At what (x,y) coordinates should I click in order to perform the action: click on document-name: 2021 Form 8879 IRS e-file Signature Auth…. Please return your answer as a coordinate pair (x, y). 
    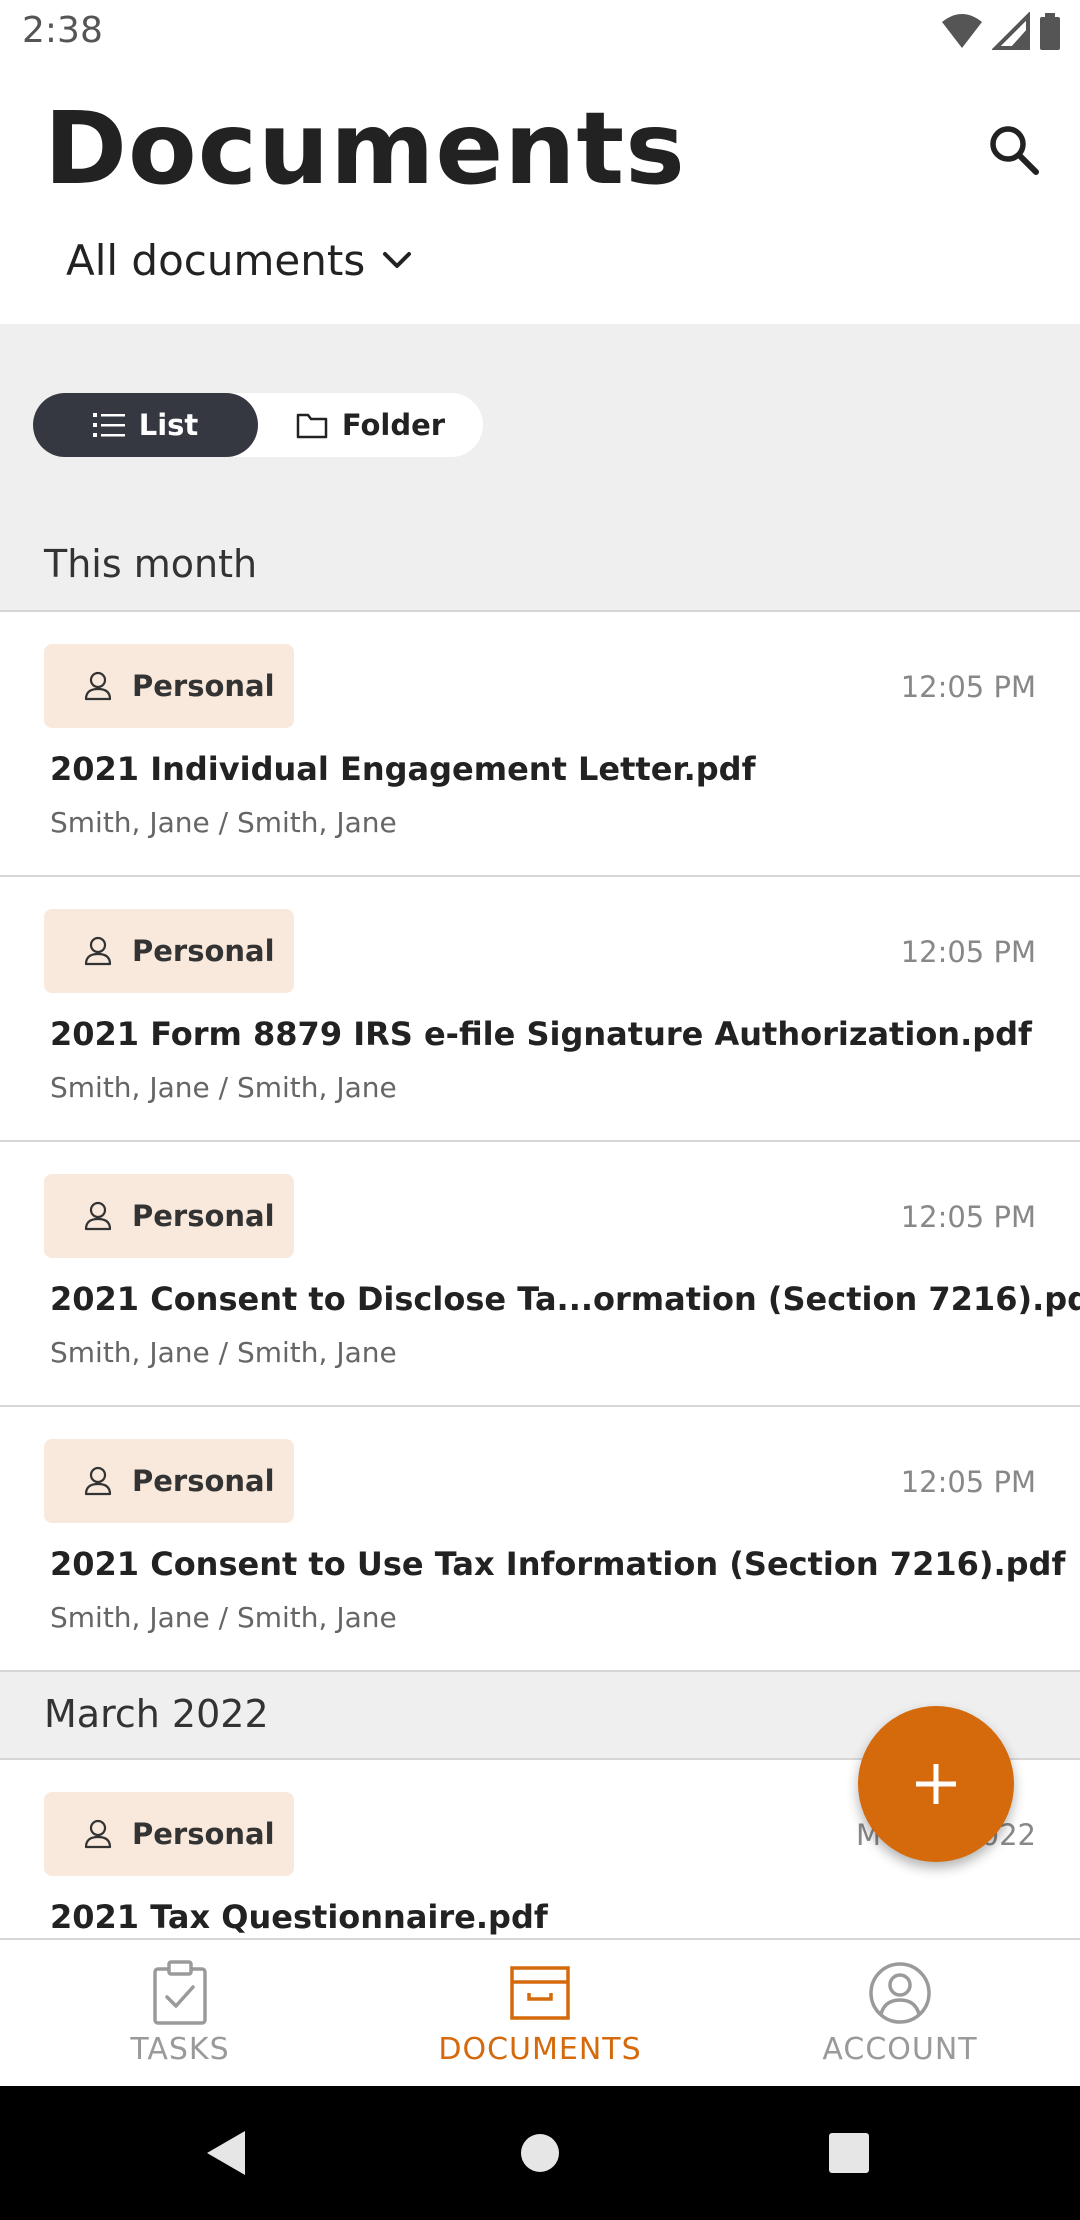
    Looking at the image, I should click on (541, 1034).